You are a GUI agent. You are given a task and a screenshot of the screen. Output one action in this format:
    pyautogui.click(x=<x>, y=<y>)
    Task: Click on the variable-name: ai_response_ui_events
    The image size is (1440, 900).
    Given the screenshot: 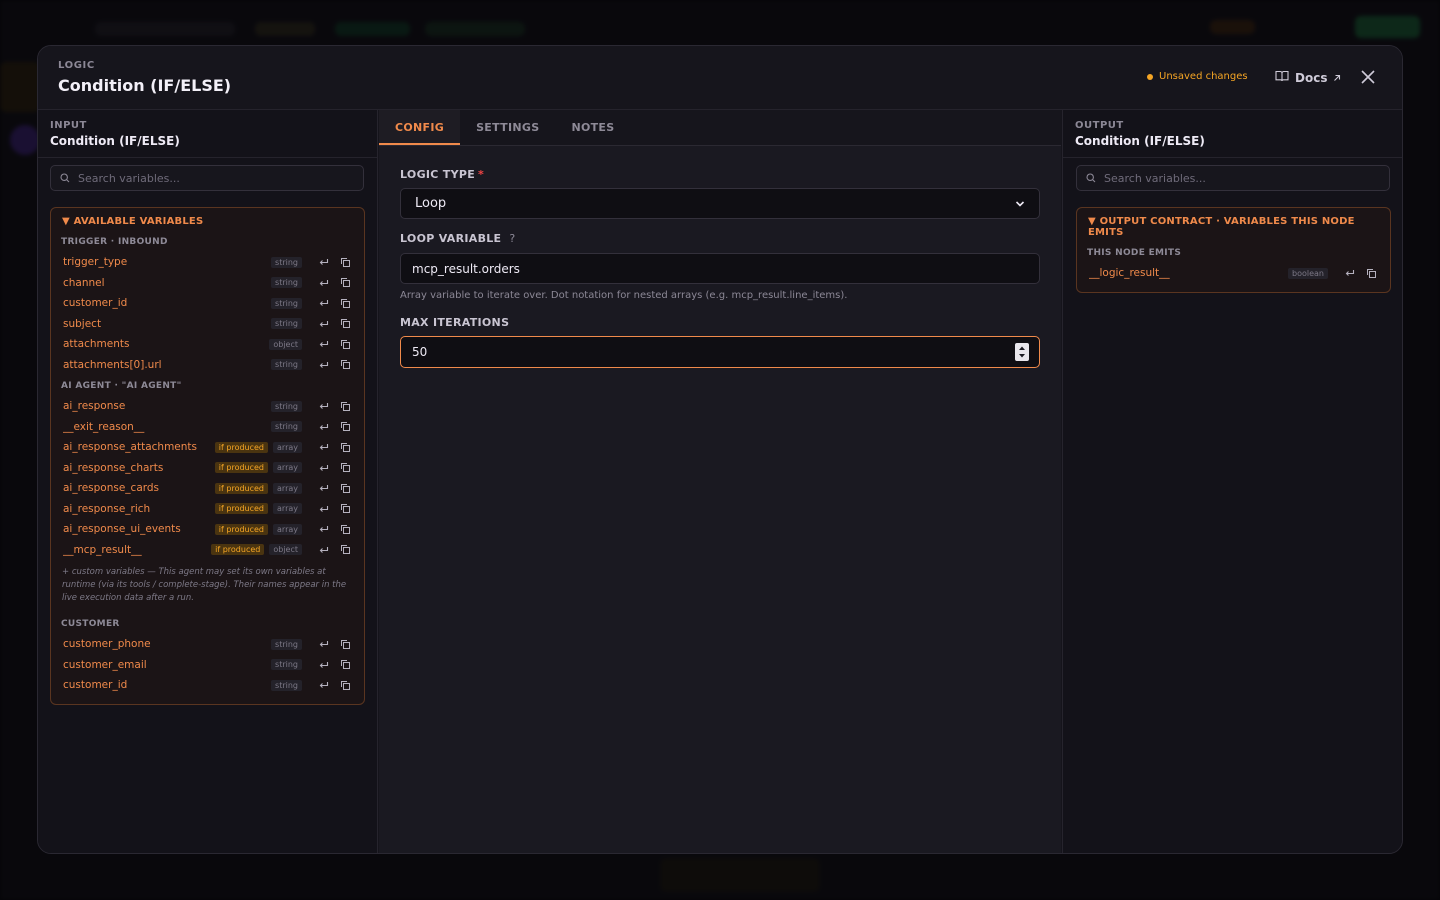 What is the action you would take?
    pyautogui.click(x=139, y=529)
    